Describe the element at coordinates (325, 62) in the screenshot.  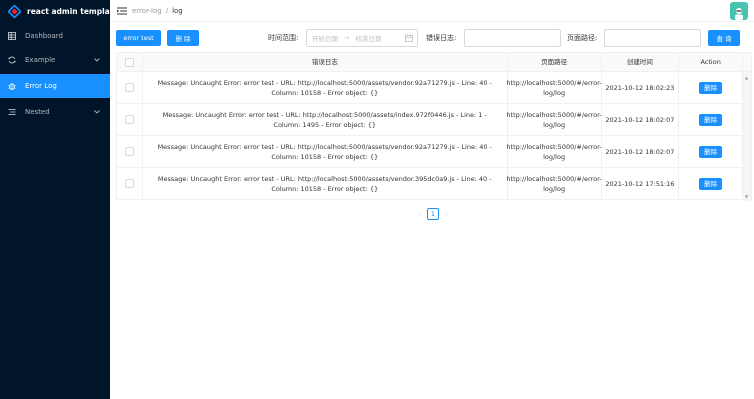
I see `column-header-error-log: 错误日志` at that location.